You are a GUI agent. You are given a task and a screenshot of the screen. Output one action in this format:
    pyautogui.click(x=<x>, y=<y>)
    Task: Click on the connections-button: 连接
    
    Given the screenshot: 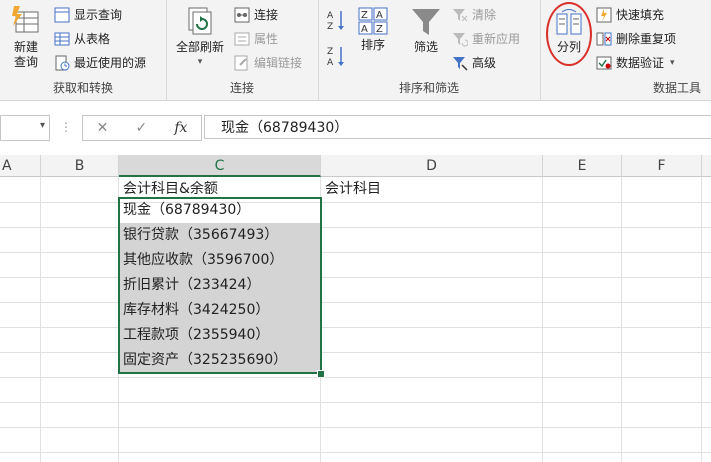 What is the action you would take?
    pyautogui.click(x=256, y=14)
    